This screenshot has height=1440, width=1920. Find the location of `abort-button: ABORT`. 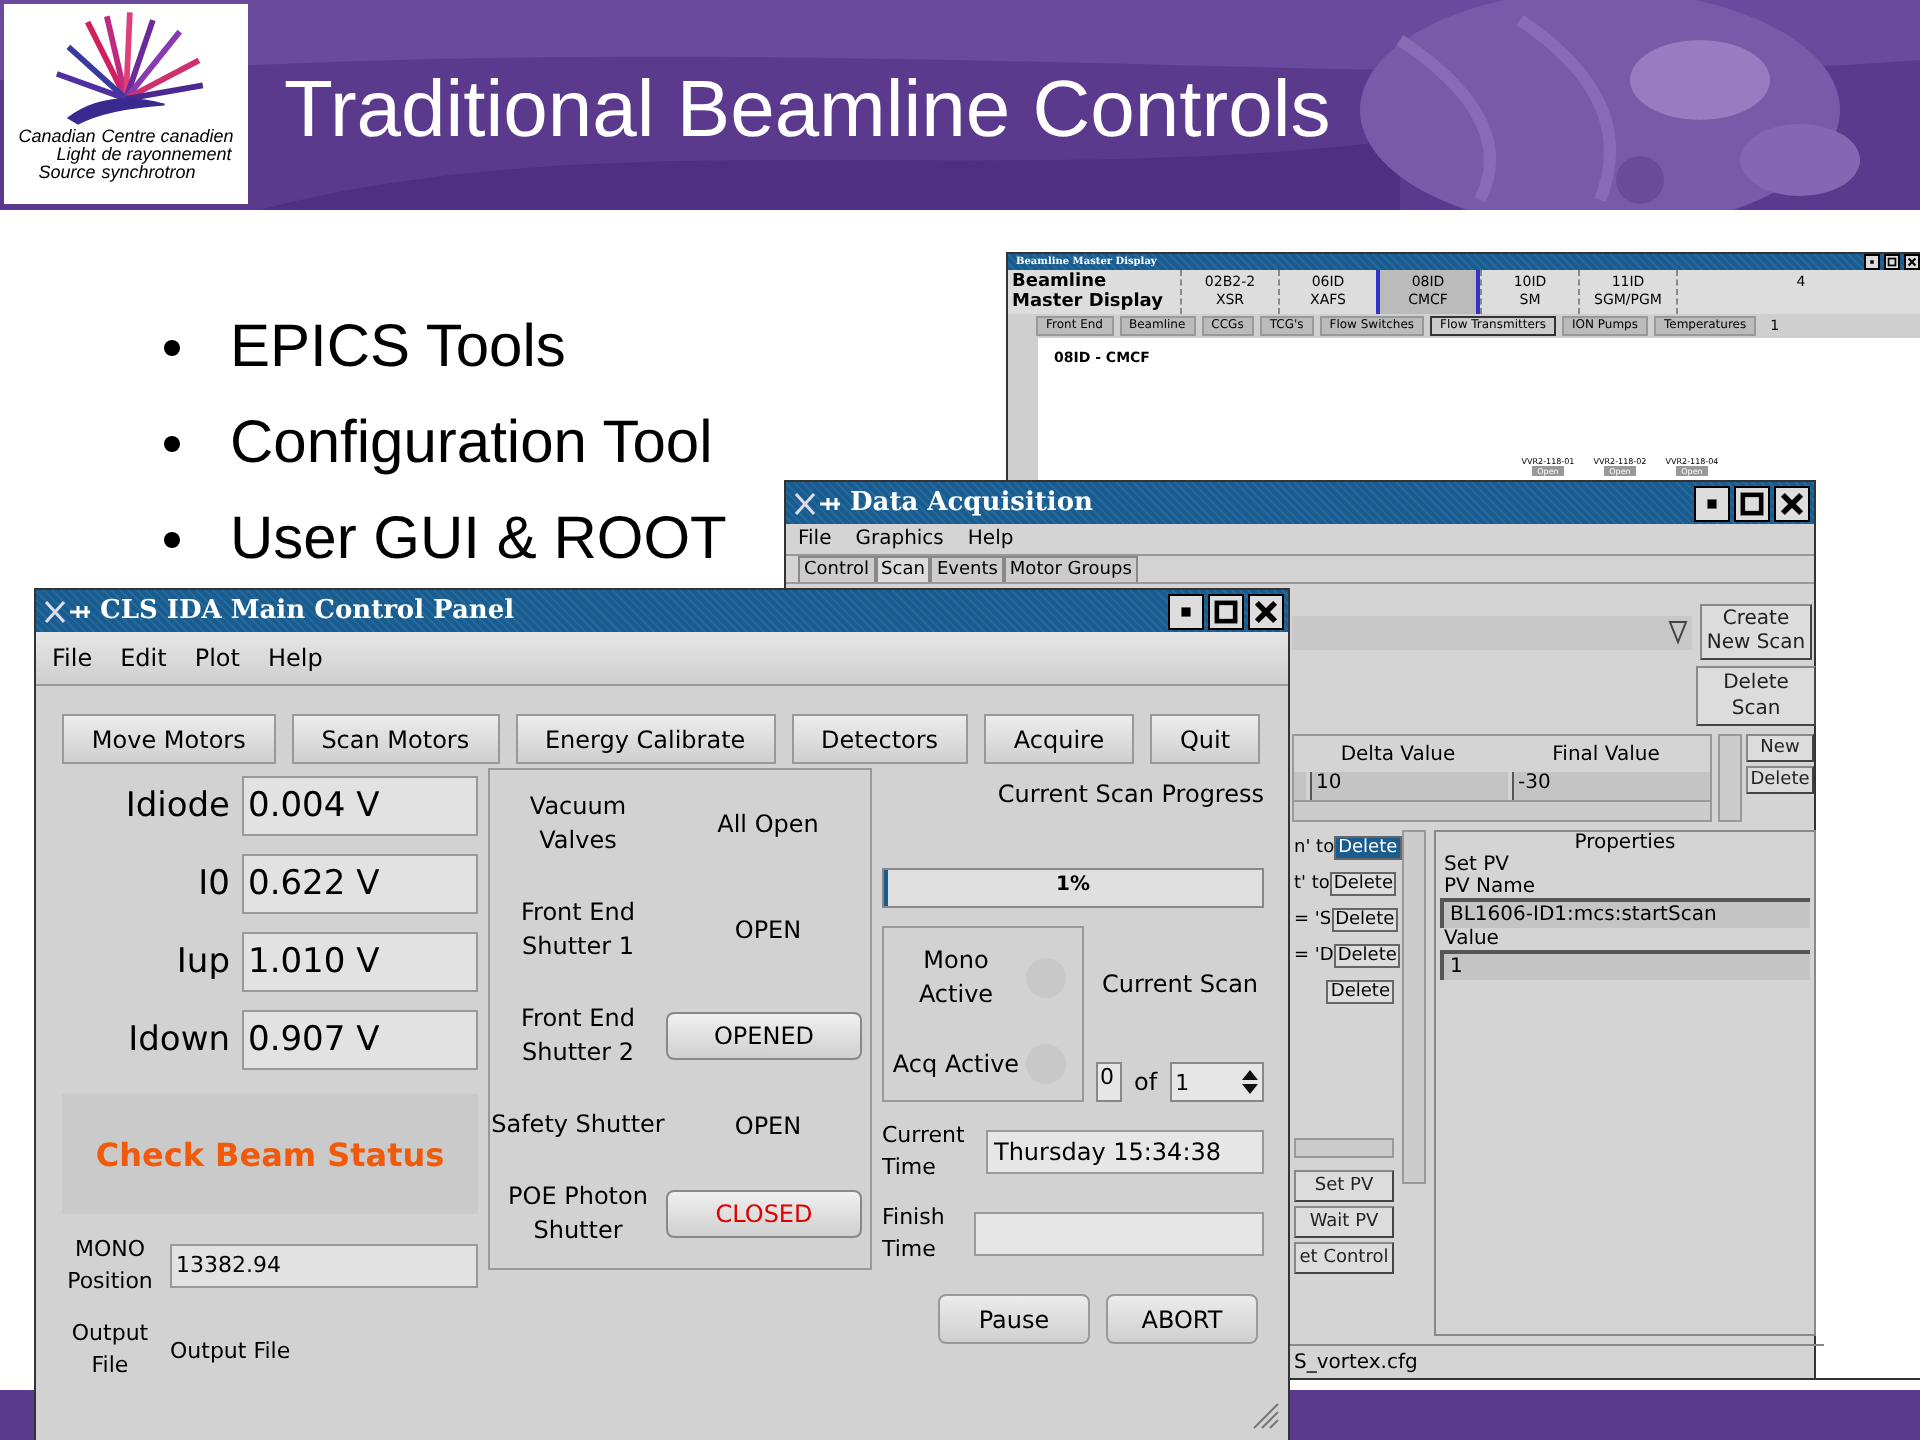

abort-button: ABORT is located at coordinates (1182, 1319).